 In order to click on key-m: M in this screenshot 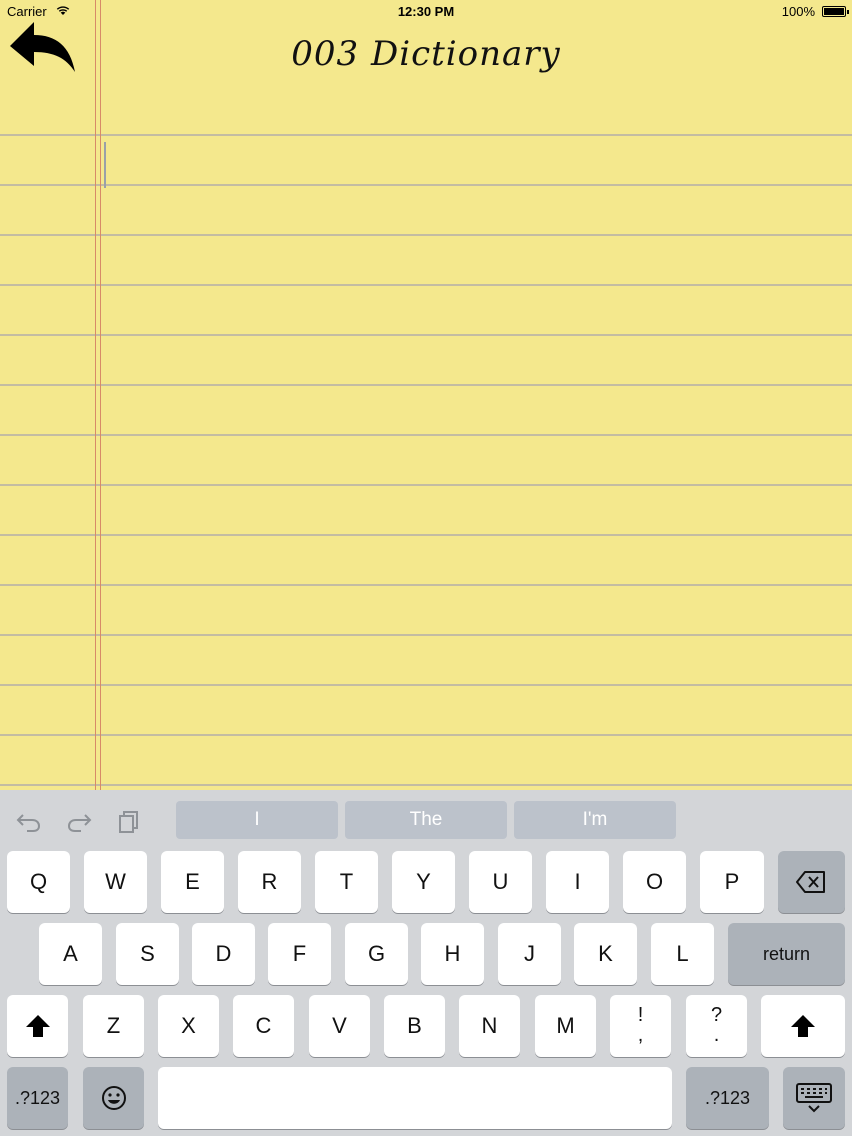, I will do `click(565, 1026)`.